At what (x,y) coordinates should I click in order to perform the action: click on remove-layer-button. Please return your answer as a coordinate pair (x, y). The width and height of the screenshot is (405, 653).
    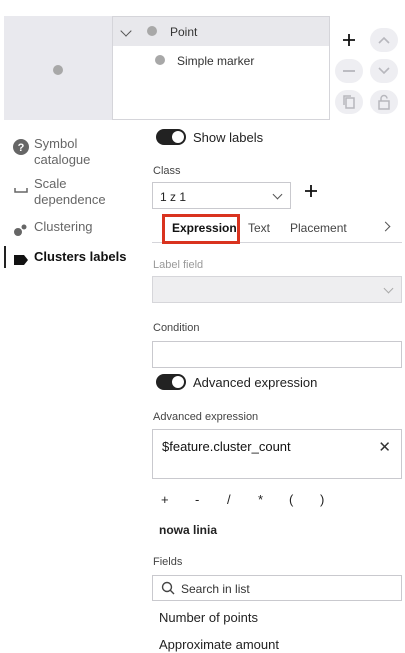
    Looking at the image, I should click on (349, 71).